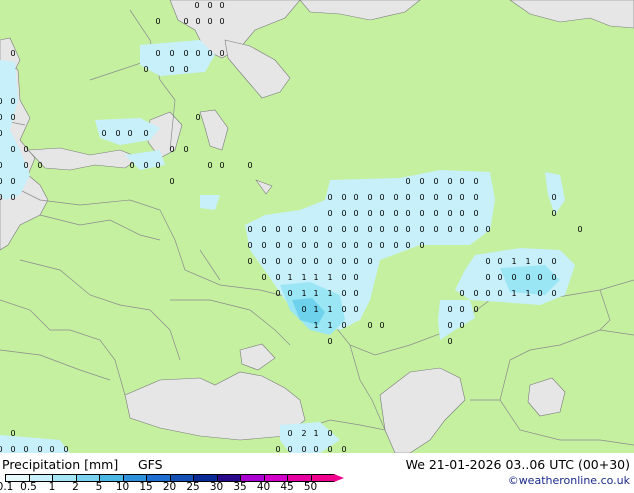 The image size is (634, 493). What do you see at coordinates (569, 481) in the screenshot?
I see `credit-link: ©weatheronline.co.uk` at bounding box center [569, 481].